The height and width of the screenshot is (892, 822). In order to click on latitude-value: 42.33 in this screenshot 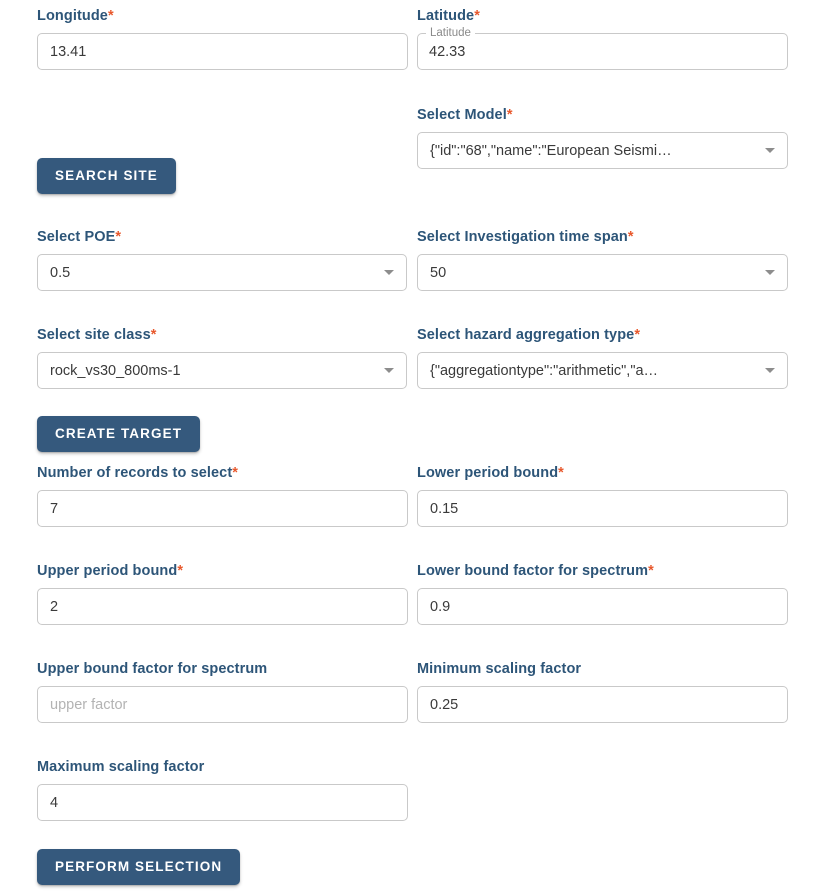, I will do `click(447, 51)`.